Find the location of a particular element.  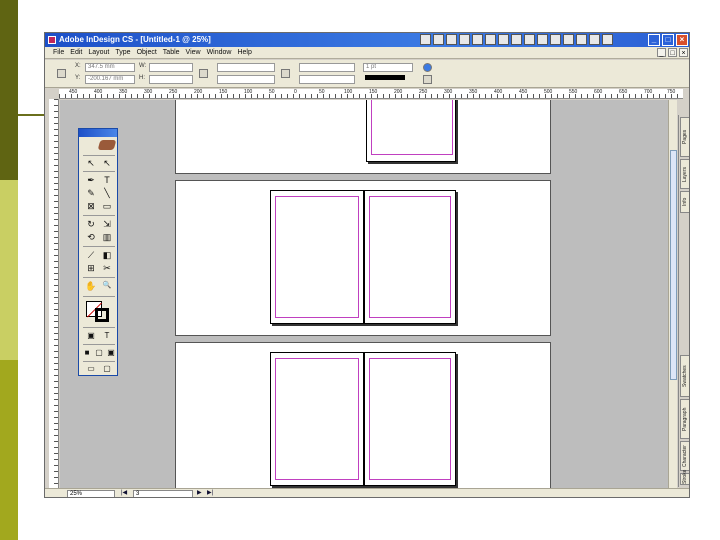

tab-swatches: Swatches is located at coordinates (684, 376).